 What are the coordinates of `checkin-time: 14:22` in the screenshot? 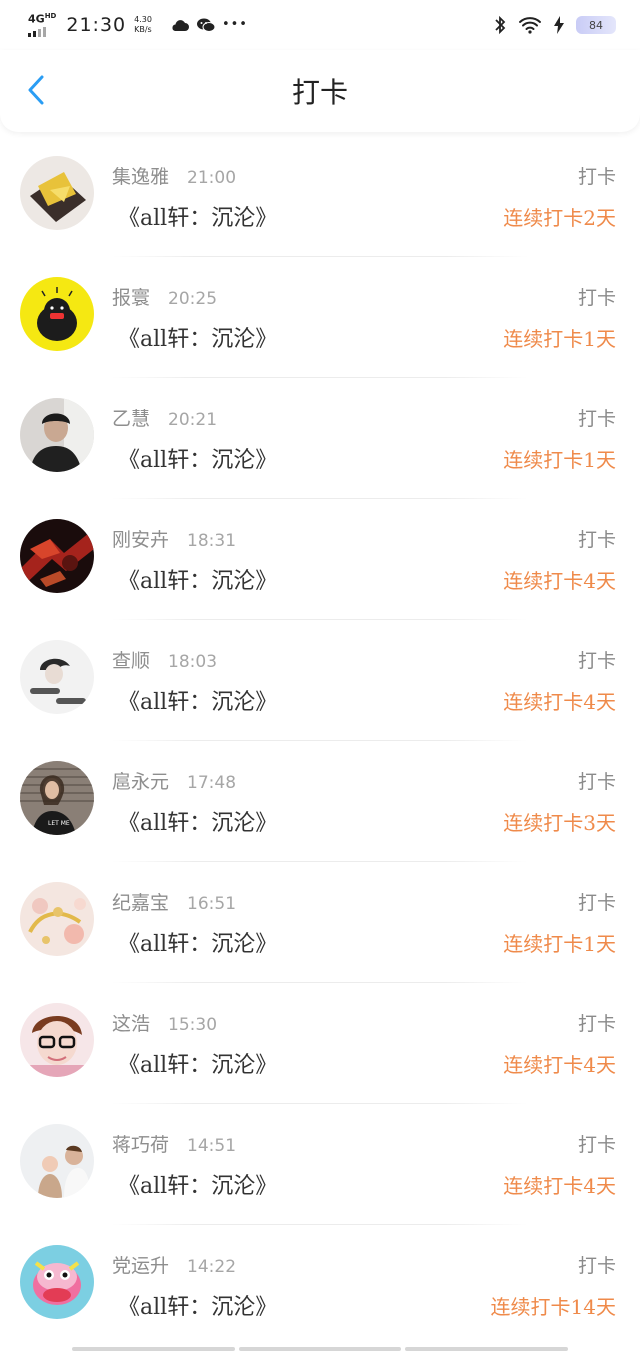 It's located at (212, 1267).